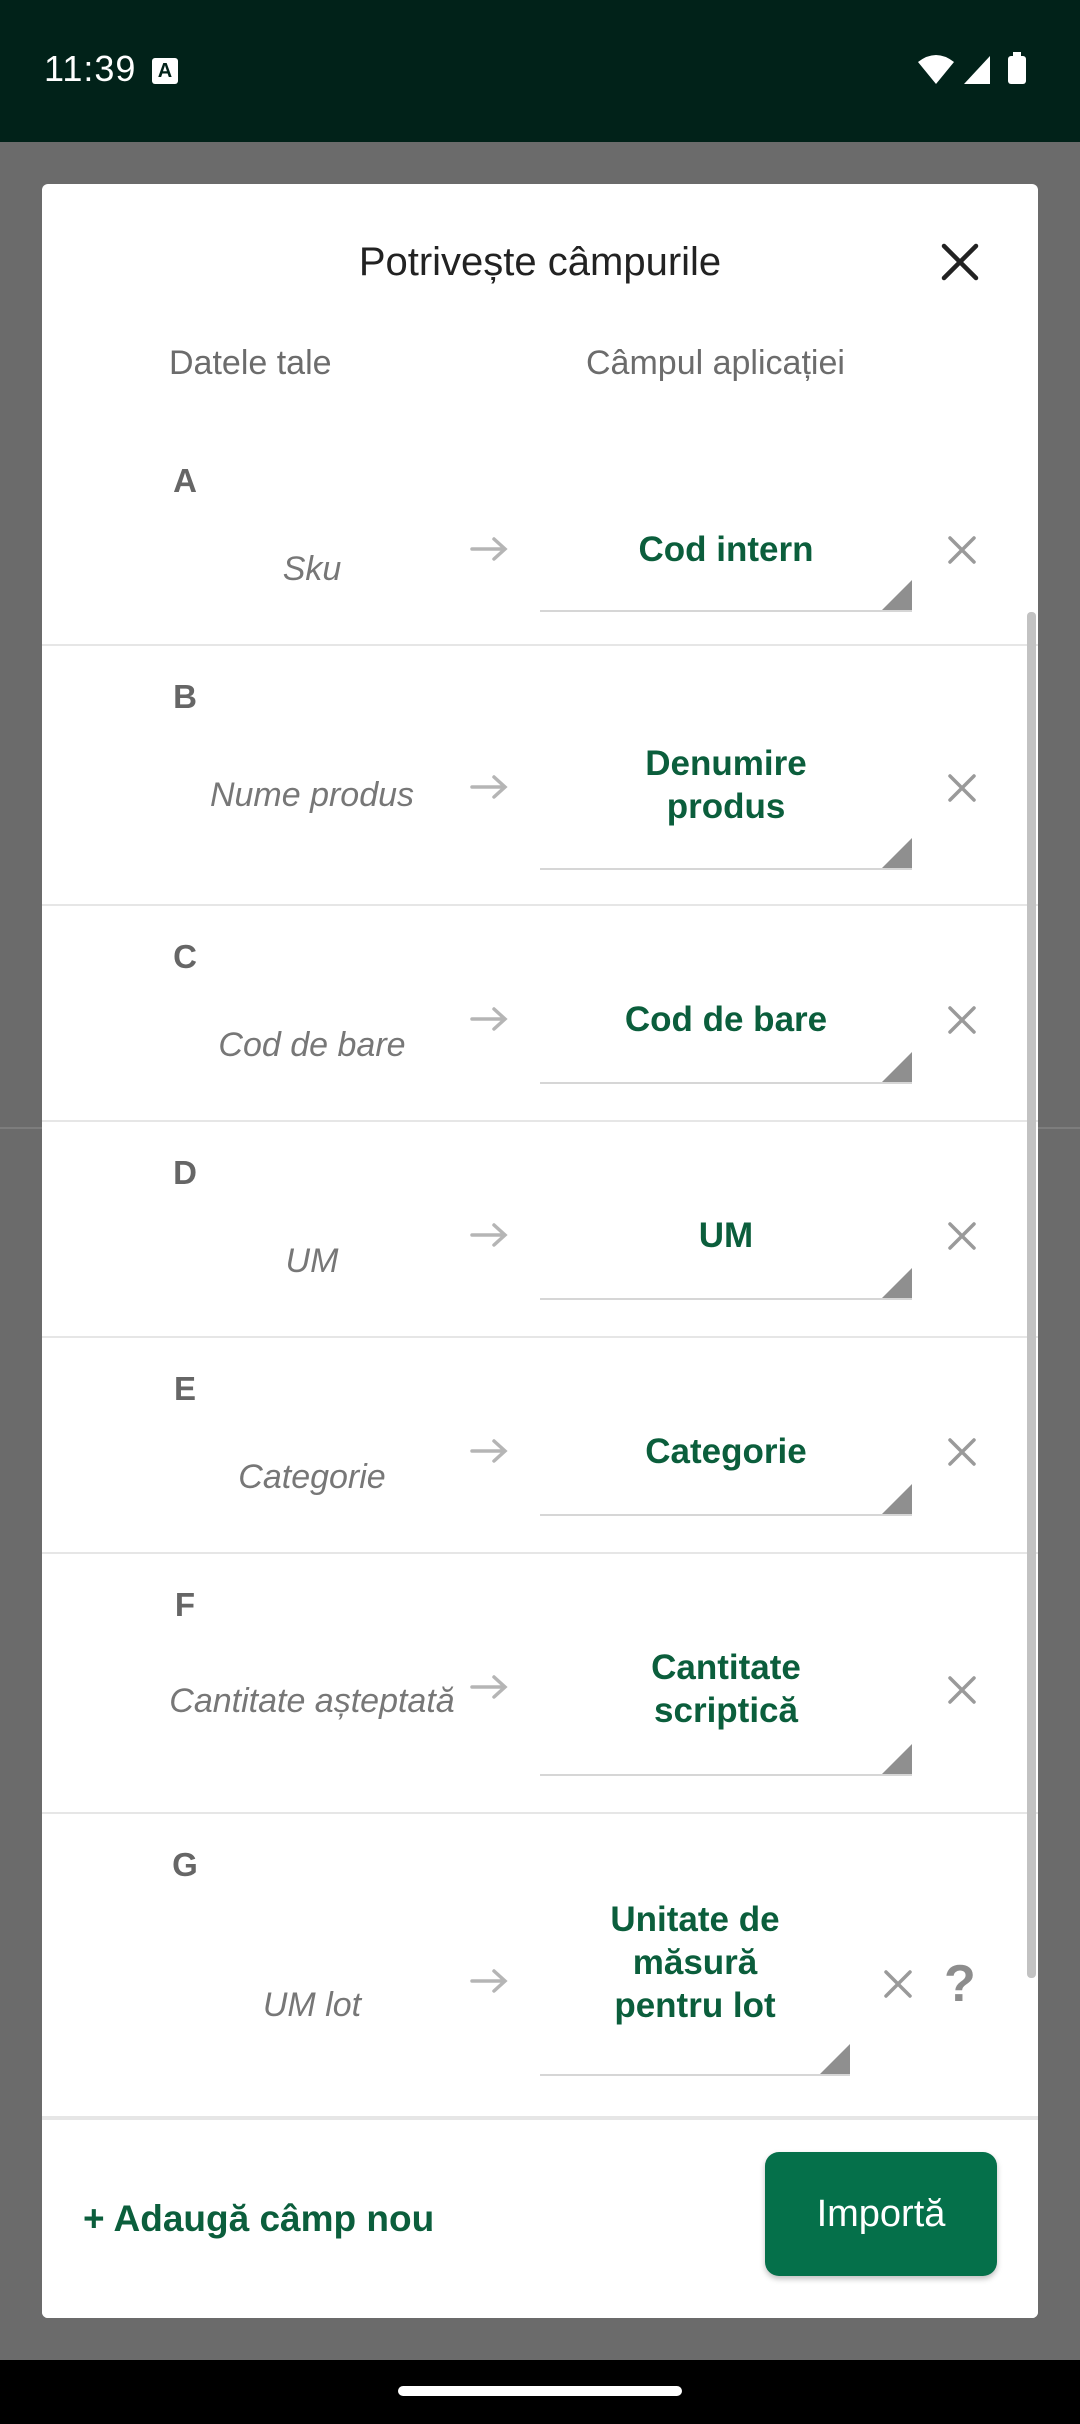  What do you see at coordinates (90, 68) in the screenshot?
I see `status-time: 11:39` at bounding box center [90, 68].